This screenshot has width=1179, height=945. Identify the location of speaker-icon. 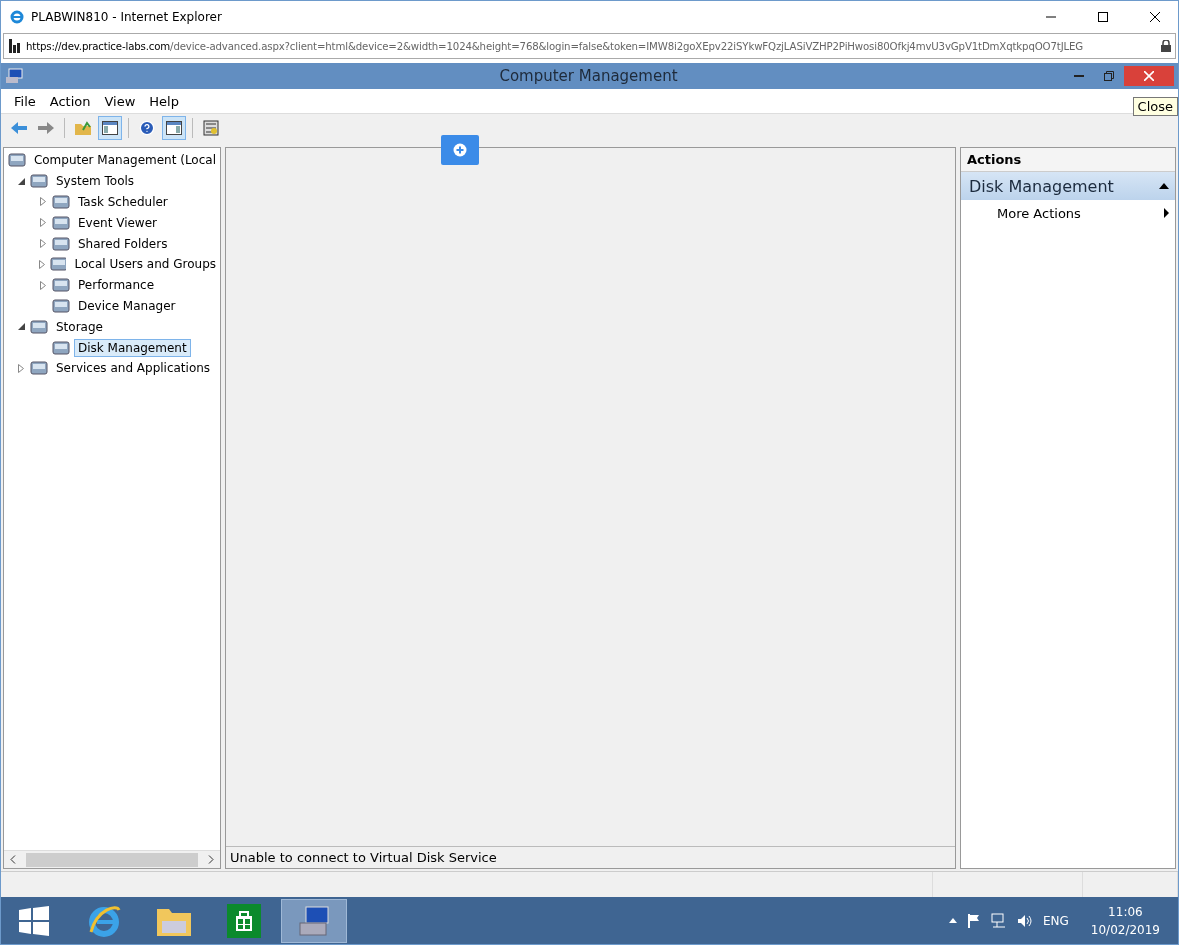
(1024, 920).